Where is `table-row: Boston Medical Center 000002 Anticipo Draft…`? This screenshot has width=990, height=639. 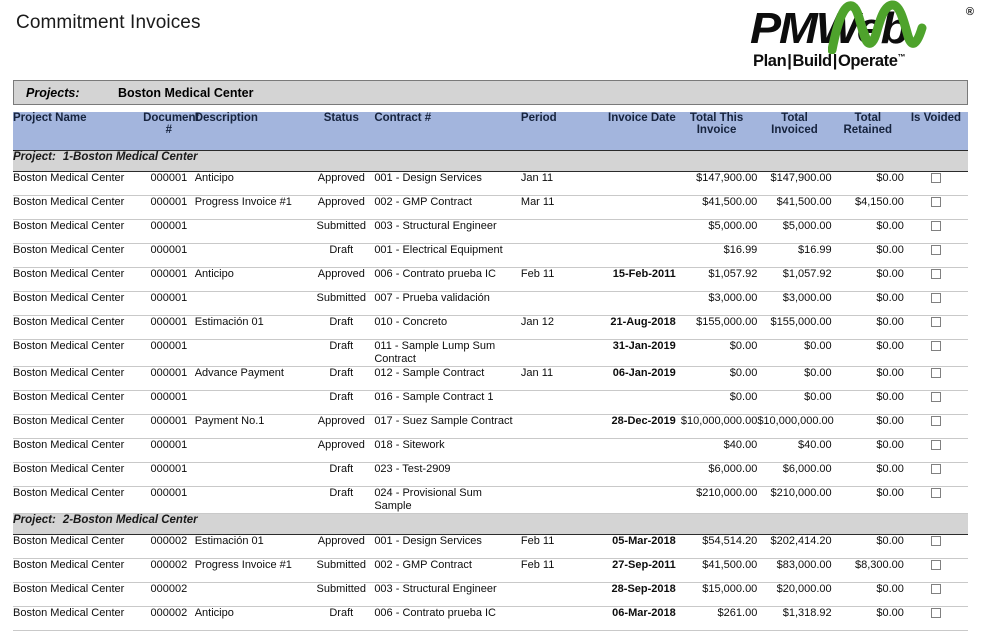
table-row: Boston Medical Center 000002 Anticipo Draft… is located at coordinates (490, 618).